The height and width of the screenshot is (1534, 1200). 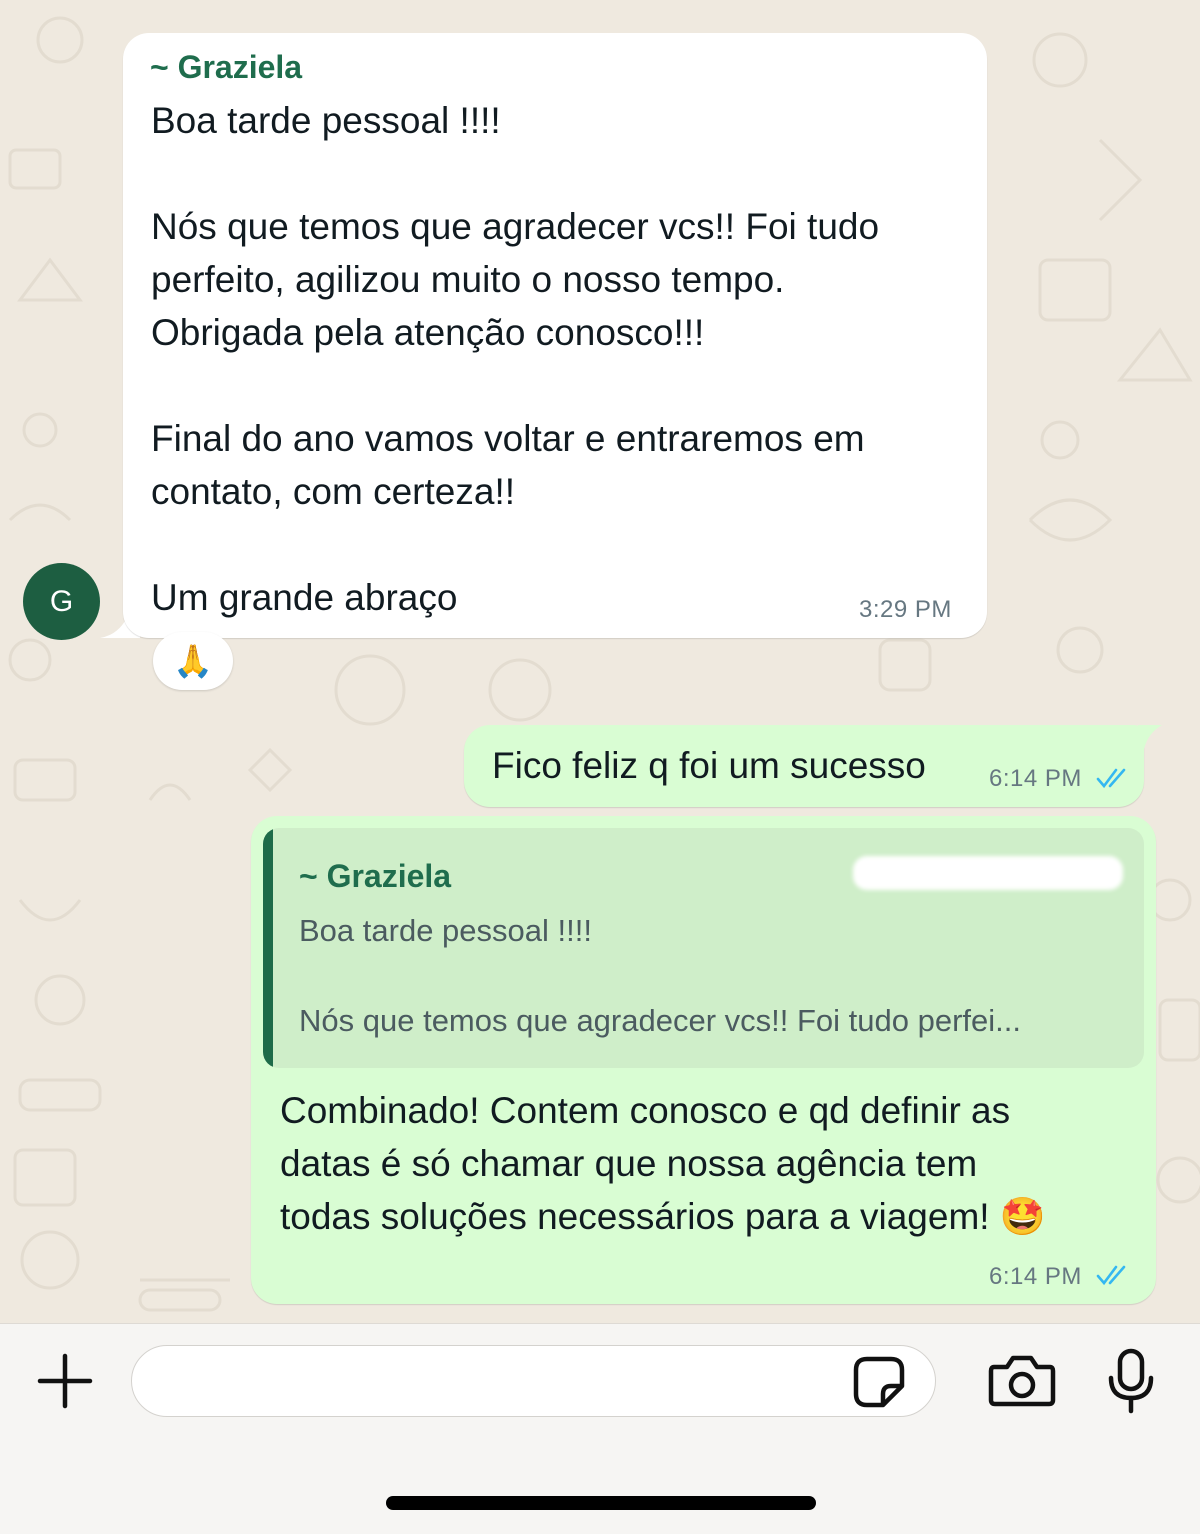 I want to click on camera-icon, so click(x=1022, y=1381).